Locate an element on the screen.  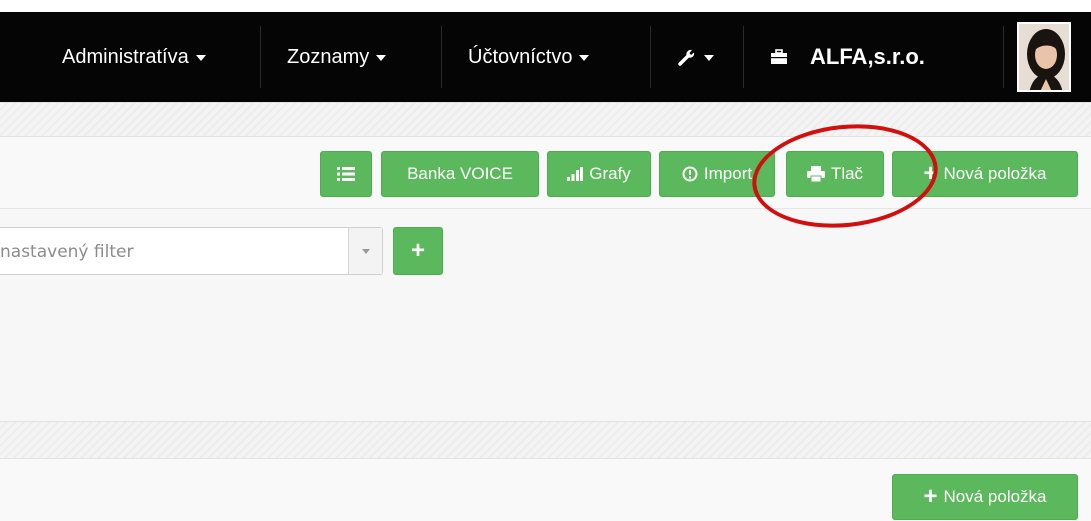
import-label: Import is located at coordinates (728, 173).